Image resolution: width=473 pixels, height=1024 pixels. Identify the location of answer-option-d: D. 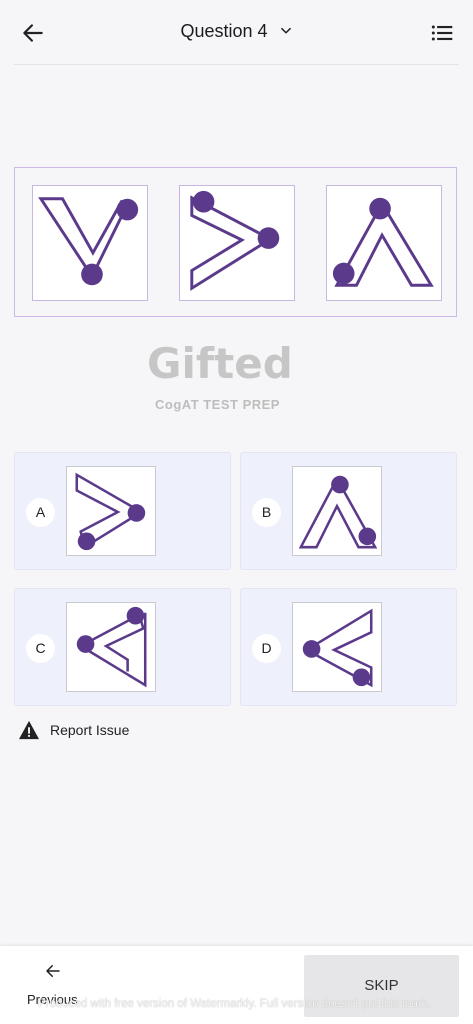
(348, 647).